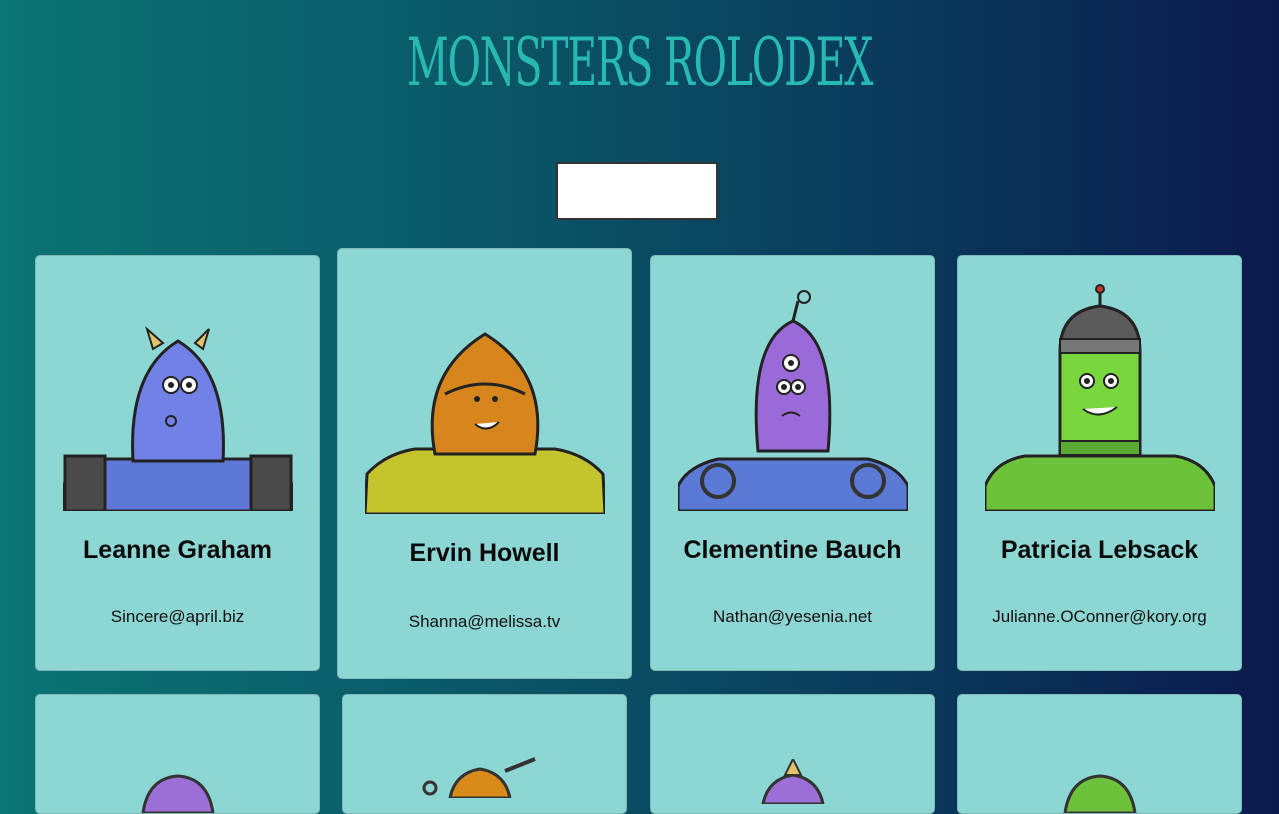  What do you see at coordinates (177, 550) in the screenshot?
I see `card-name: Leanne Graham` at bounding box center [177, 550].